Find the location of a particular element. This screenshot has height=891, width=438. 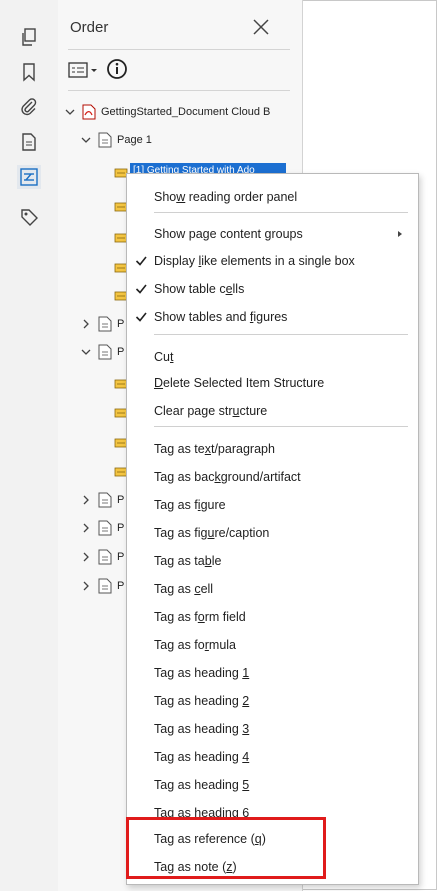

menu-item: Tag as figure/caption is located at coordinates (272, 533).